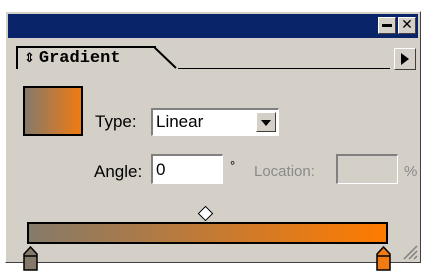 The height and width of the screenshot is (272, 427). What do you see at coordinates (213, 26) in the screenshot?
I see `panel-titlebar: ✕` at bounding box center [213, 26].